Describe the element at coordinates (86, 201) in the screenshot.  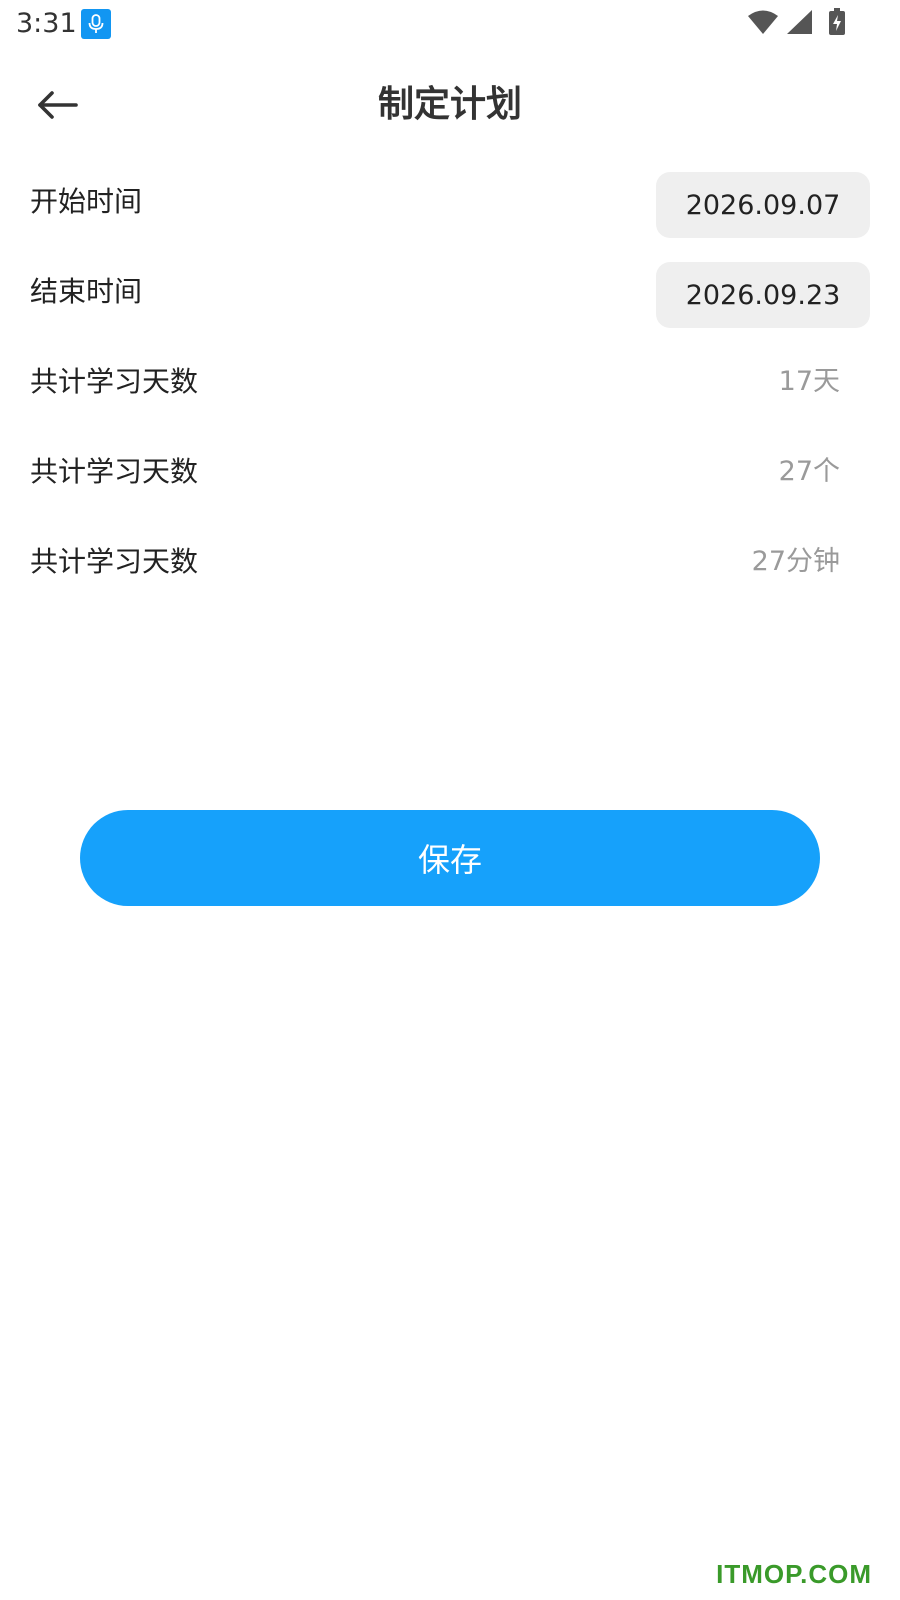
I see `start-date-label: 开始时间` at that location.